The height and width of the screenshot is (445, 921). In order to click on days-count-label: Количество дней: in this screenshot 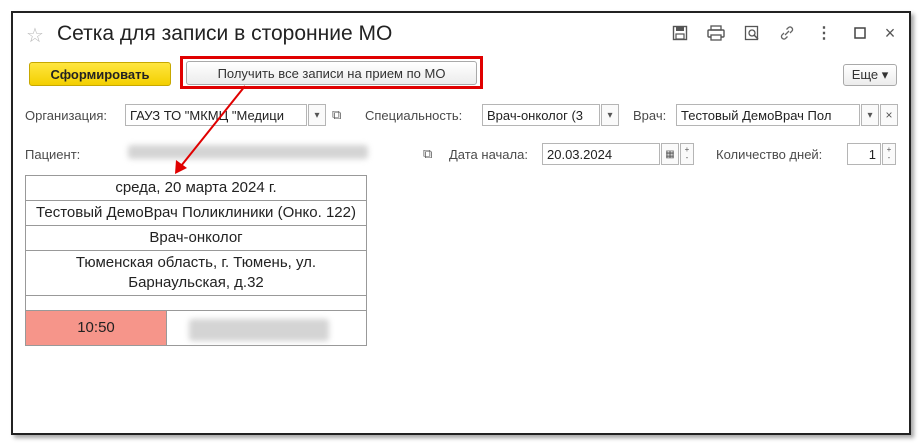, I will do `click(769, 154)`.